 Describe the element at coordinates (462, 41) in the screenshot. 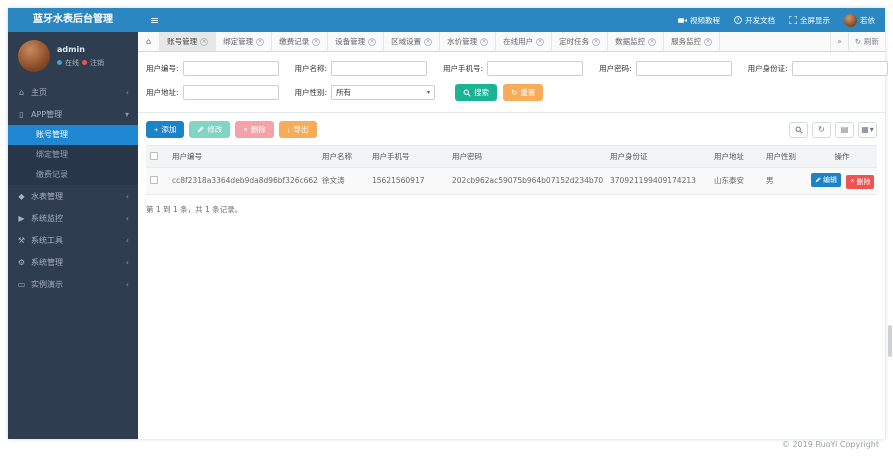

I see `tab-label: 水价管理` at that location.